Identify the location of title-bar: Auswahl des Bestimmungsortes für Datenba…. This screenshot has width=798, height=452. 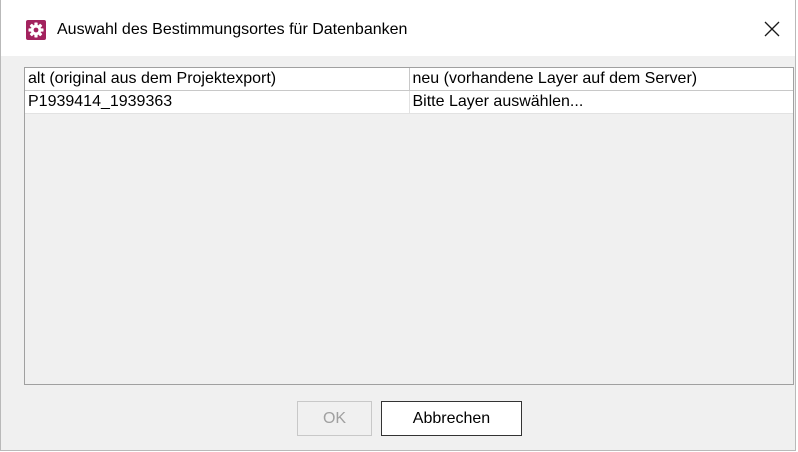
(398, 28).